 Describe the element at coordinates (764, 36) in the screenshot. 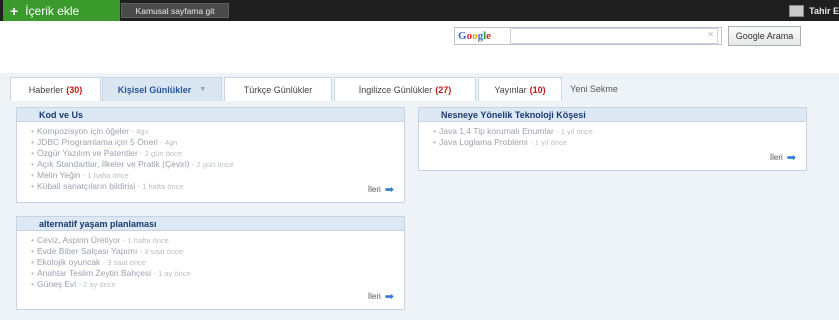

I see `google-search-button: Google Arama` at that location.